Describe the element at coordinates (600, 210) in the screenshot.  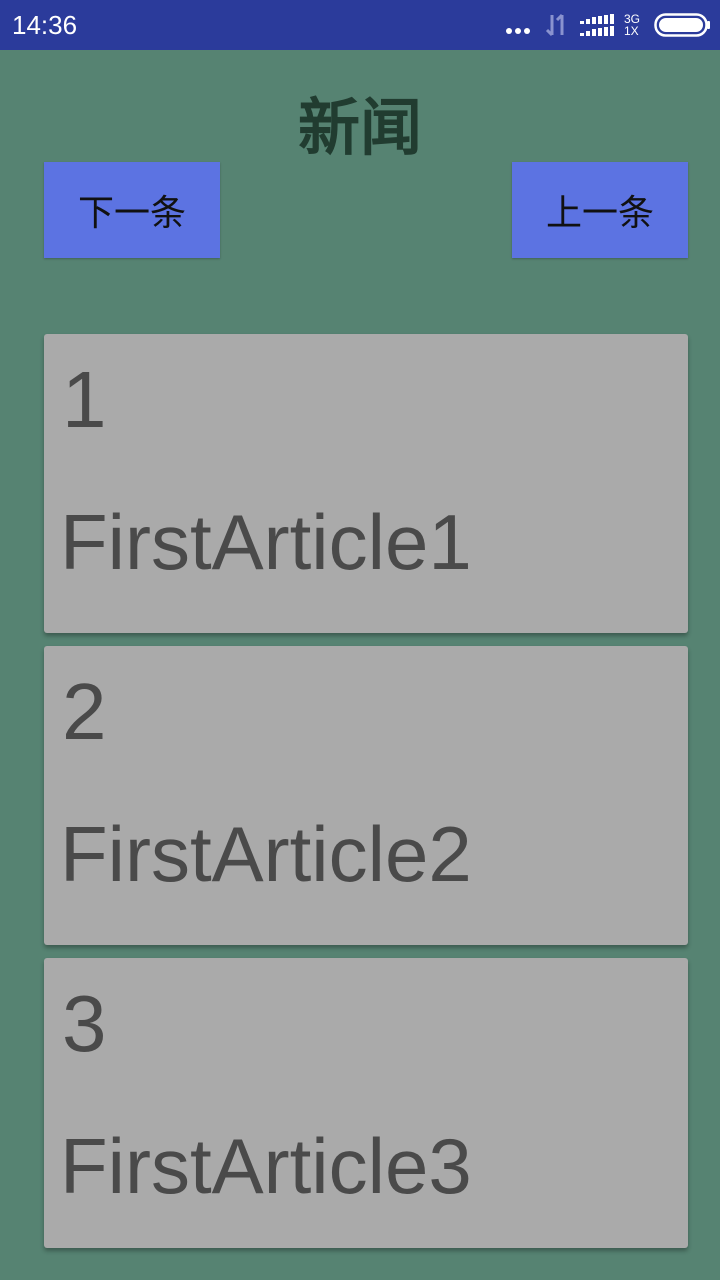
I see `previous-button: 上一条` at that location.